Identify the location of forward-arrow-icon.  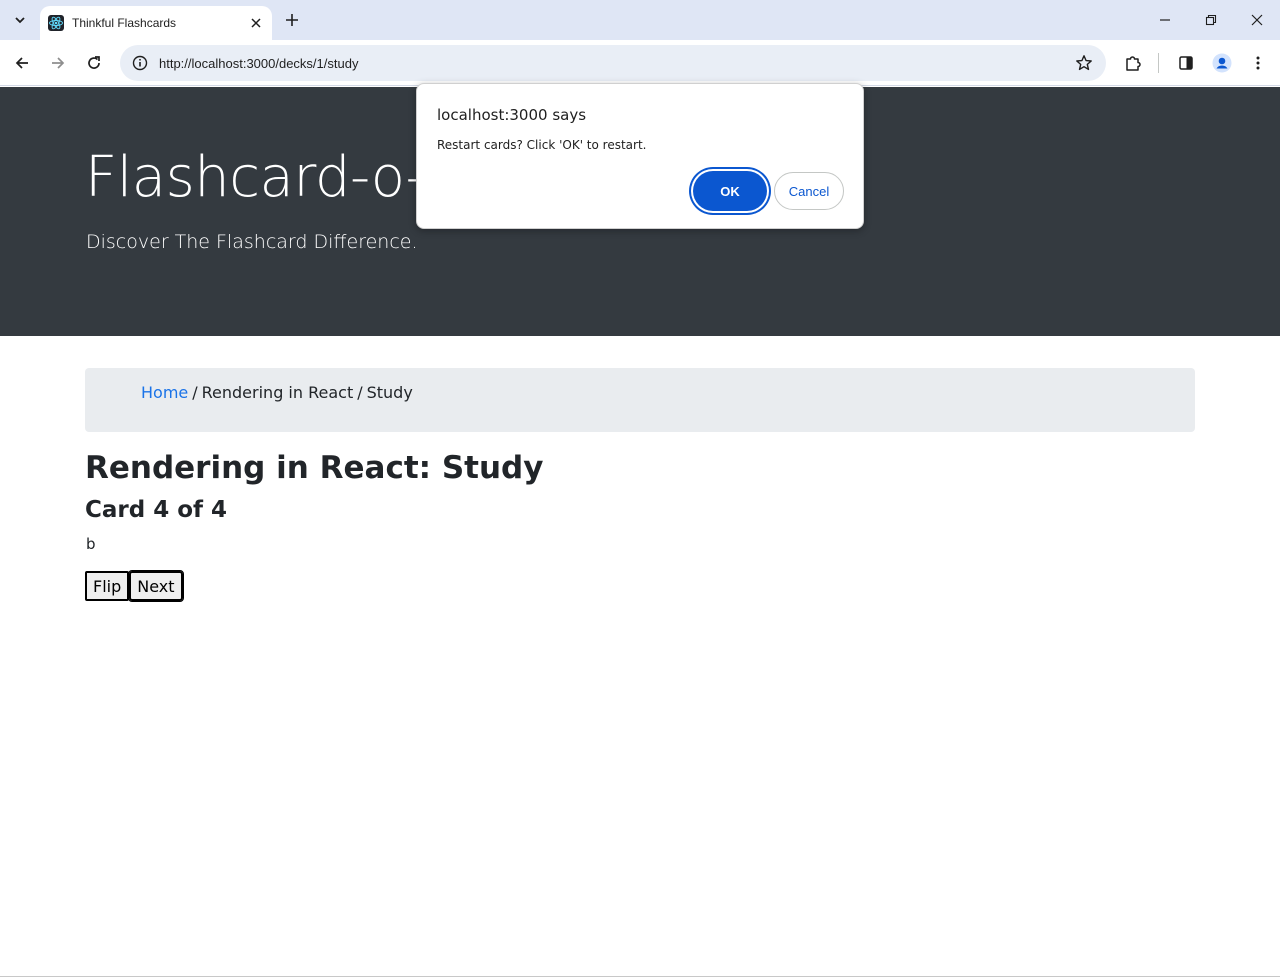
(58, 63).